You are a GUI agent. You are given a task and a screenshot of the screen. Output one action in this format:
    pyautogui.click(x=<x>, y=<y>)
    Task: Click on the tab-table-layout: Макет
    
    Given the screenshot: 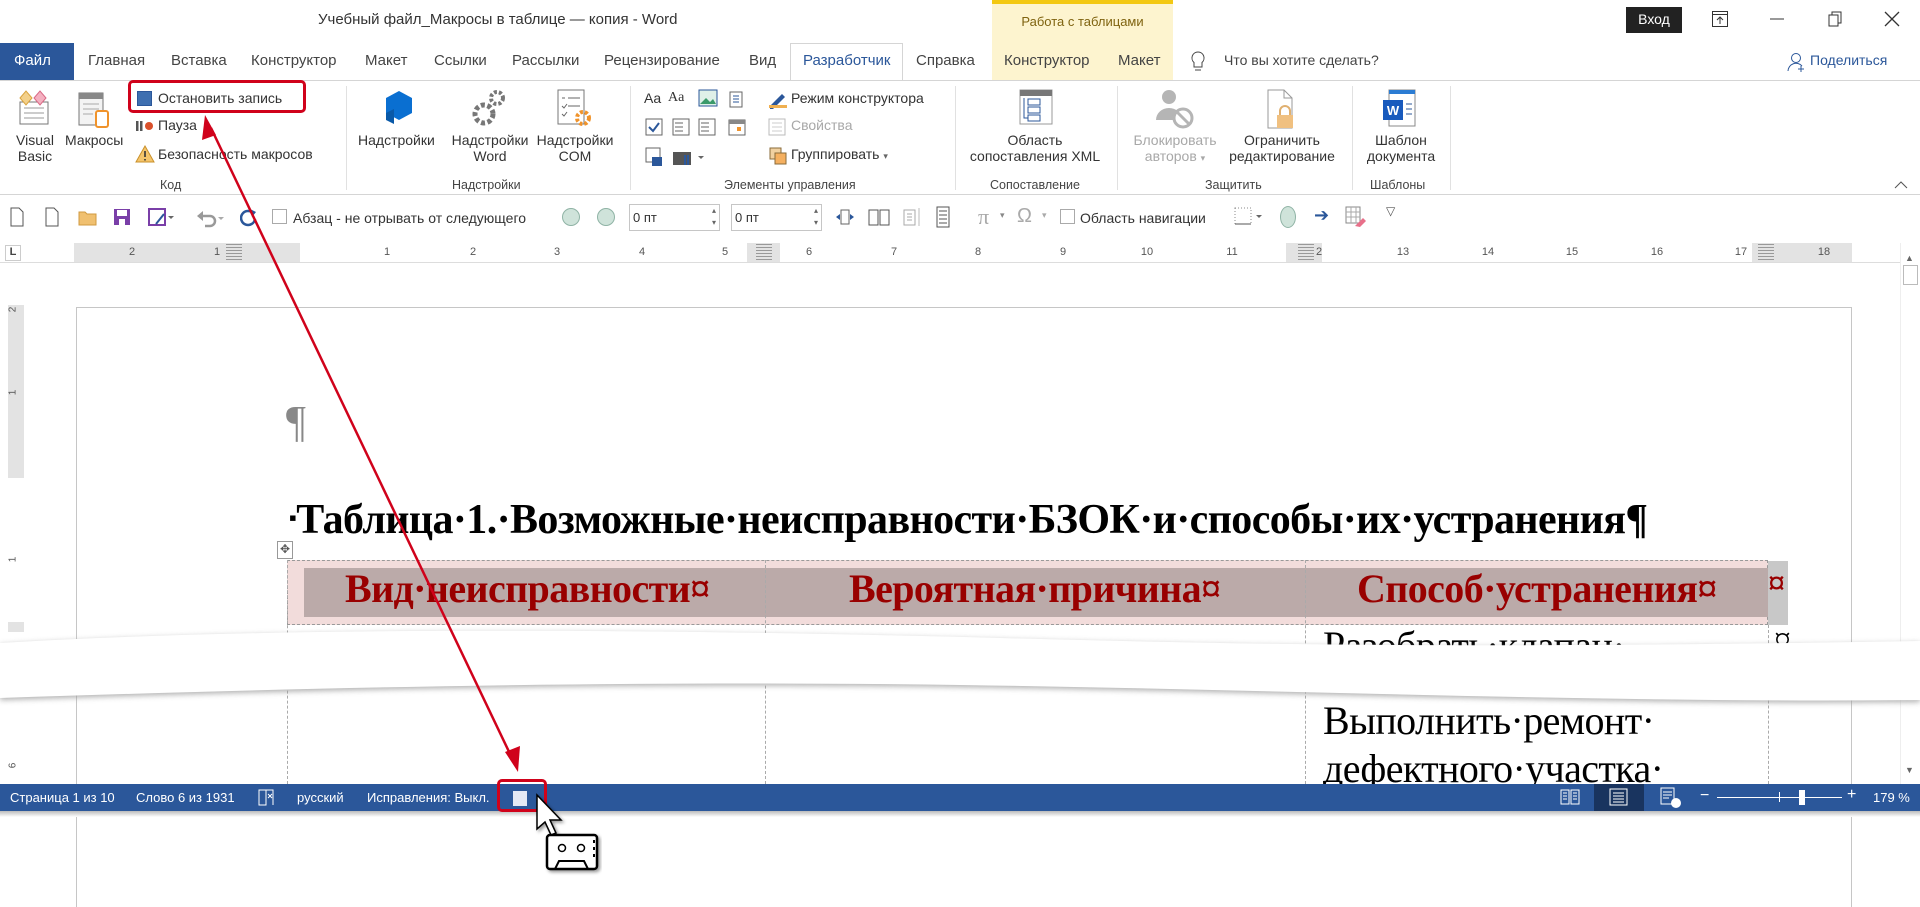 What is the action you would take?
    pyautogui.click(x=1139, y=60)
    